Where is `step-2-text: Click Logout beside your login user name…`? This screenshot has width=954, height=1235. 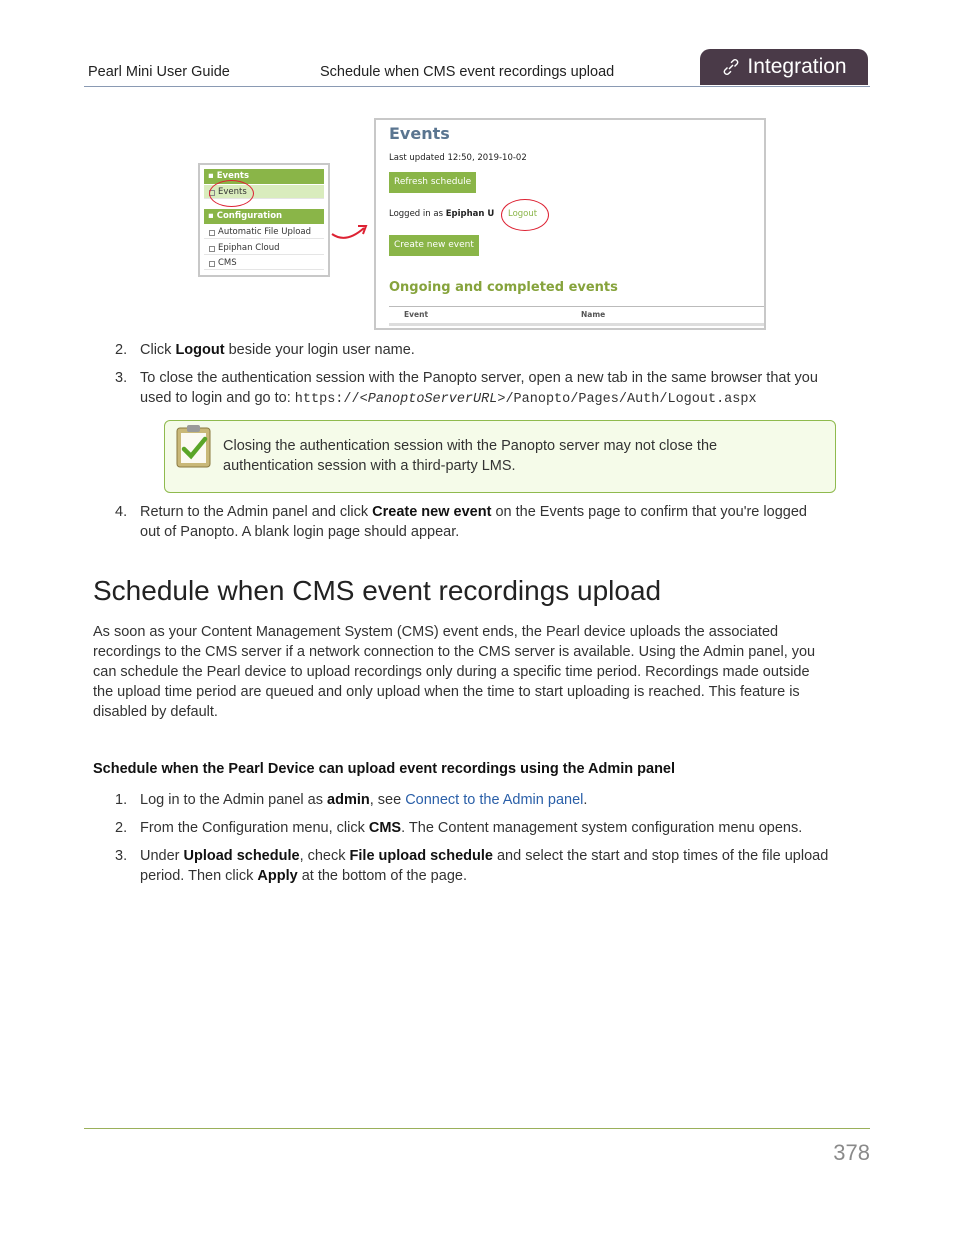 step-2-text: Click Logout beside your login user name… is located at coordinates (277, 350).